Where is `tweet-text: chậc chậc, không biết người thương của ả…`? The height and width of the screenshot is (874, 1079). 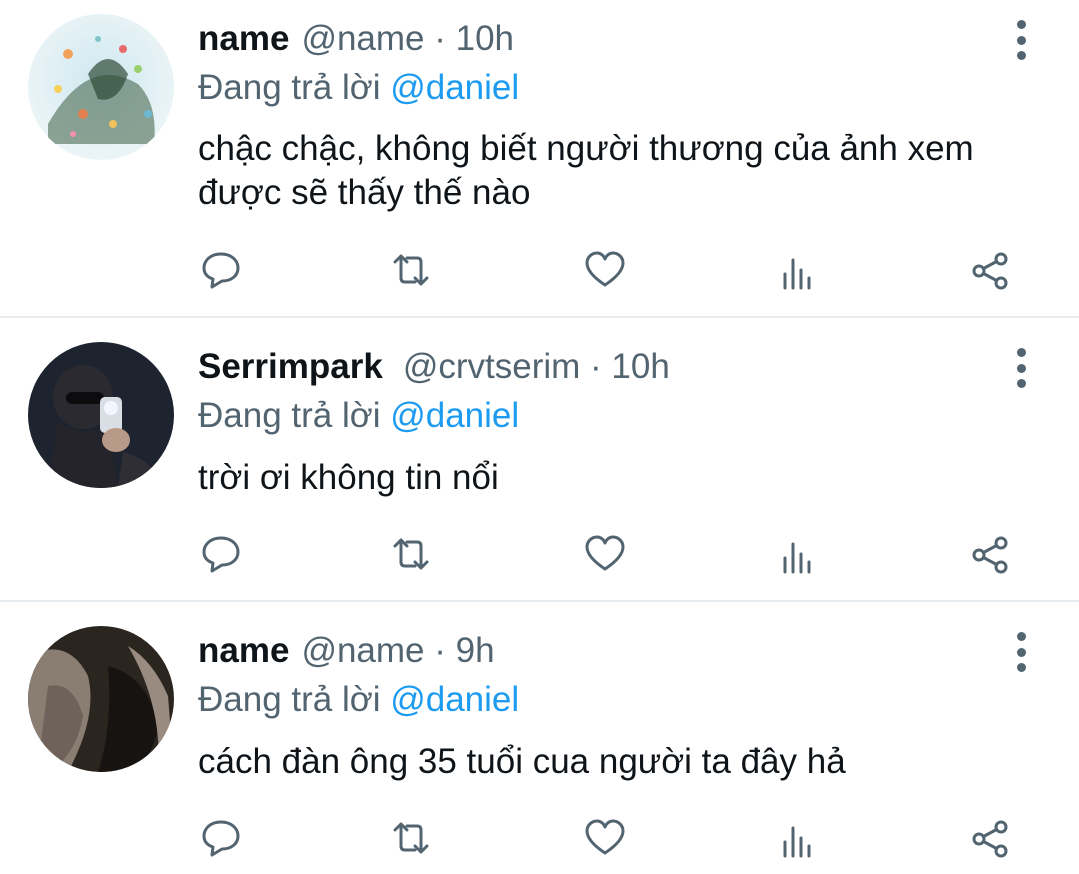
tweet-text: chậc chậc, không biết người thương của ả… is located at coordinates (586, 170).